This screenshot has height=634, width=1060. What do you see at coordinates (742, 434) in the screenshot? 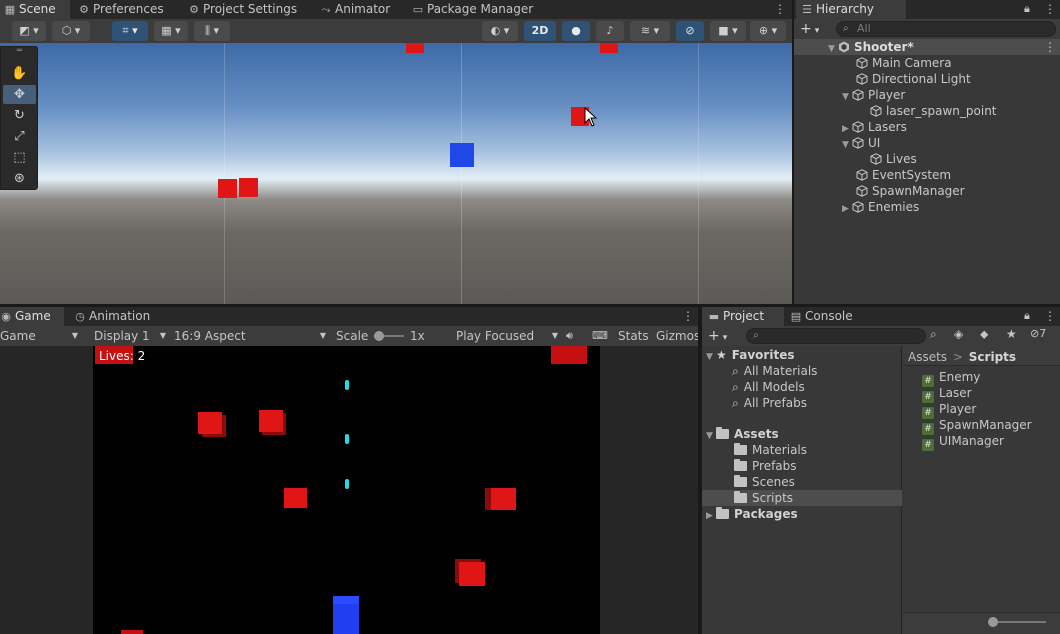
I see `assets-header: ▼ Assets` at bounding box center [742, 434].